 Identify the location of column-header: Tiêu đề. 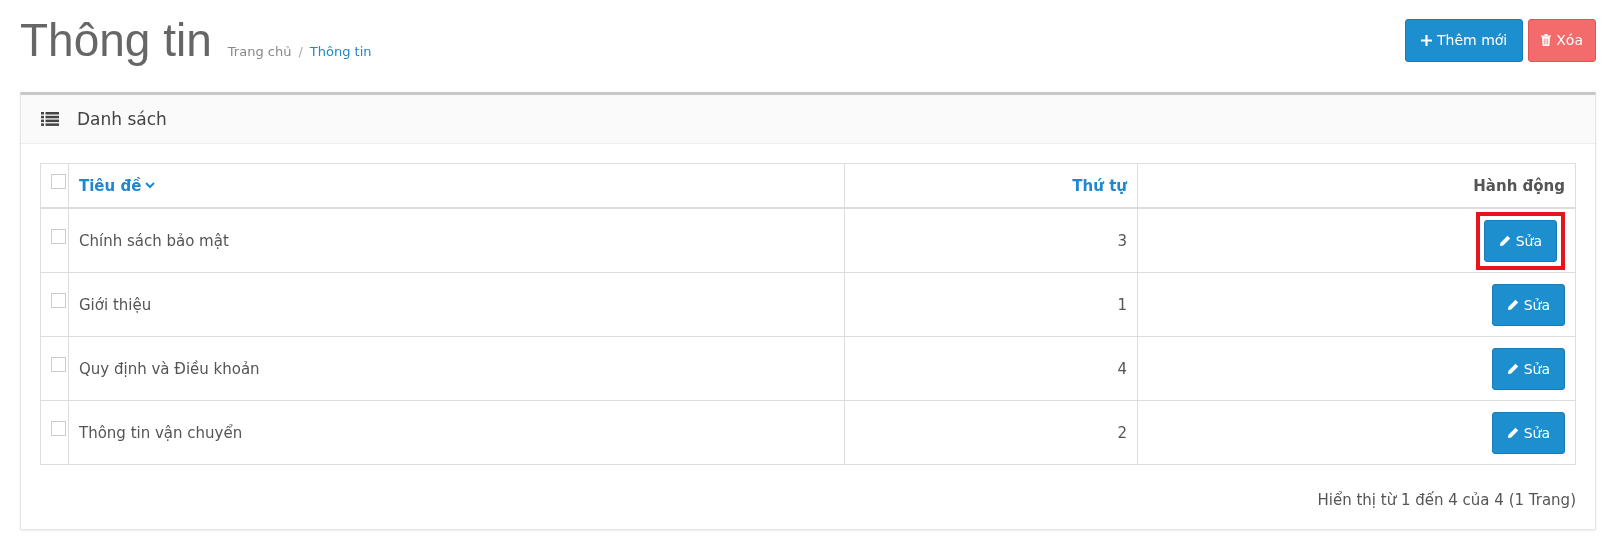
(117, 185).